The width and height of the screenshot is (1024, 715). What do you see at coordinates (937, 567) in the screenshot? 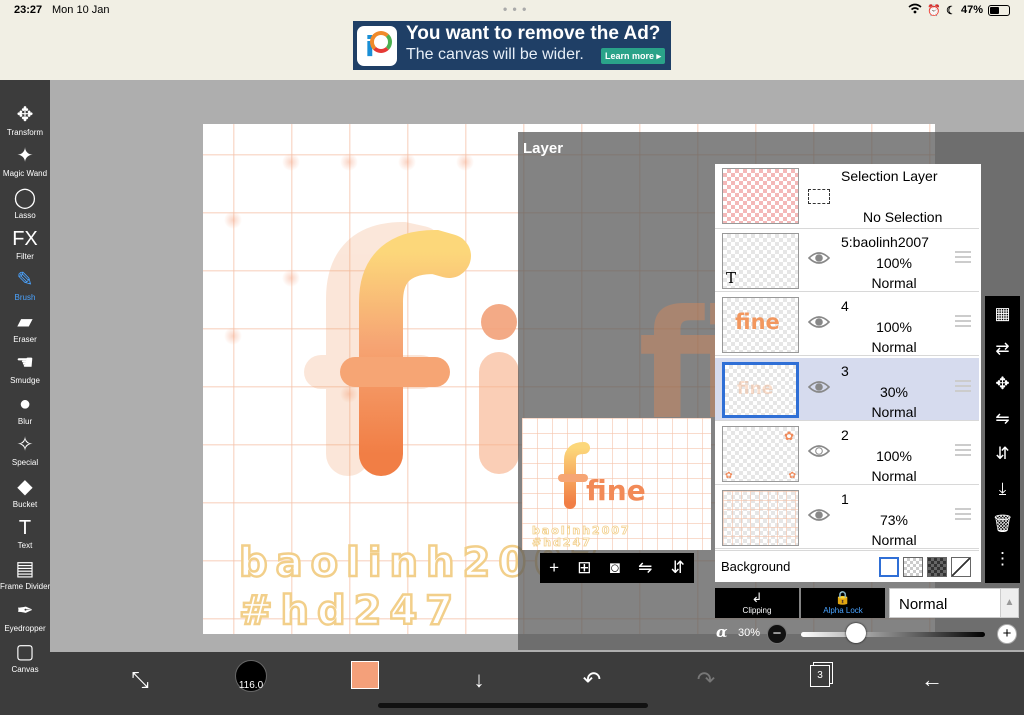
I see `background-dark-swatch` at bounding box center [937, 567].